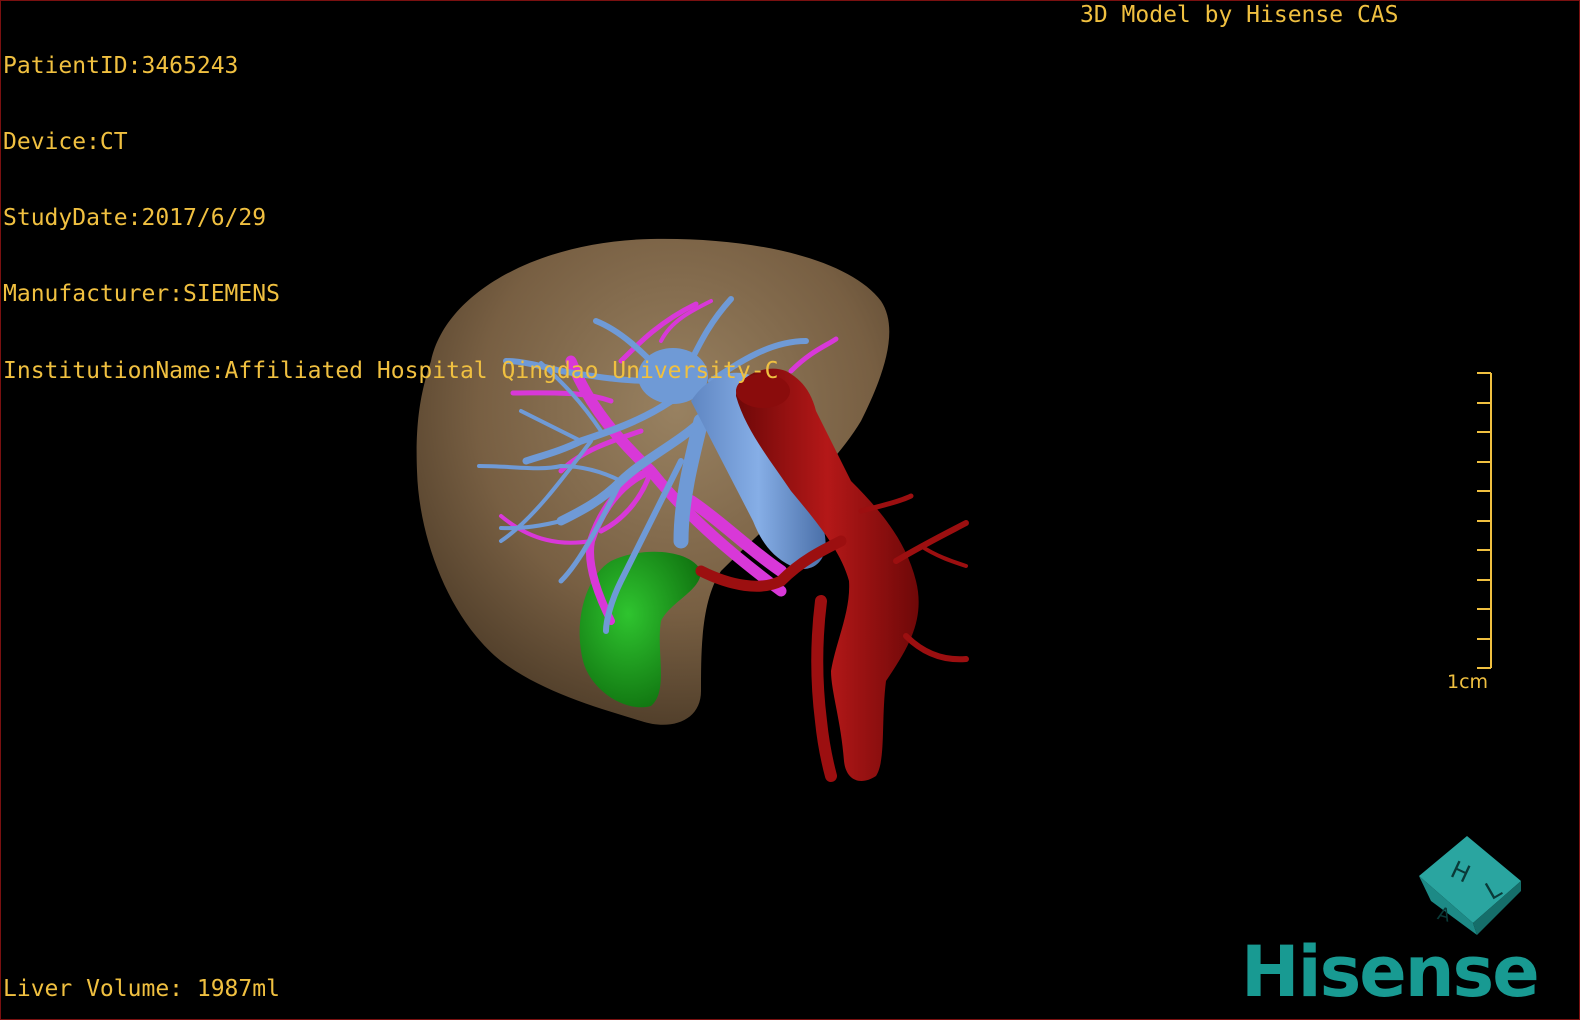  I want to click on study-date-text: StudyDate:2017/6/29, so click(135, 218).